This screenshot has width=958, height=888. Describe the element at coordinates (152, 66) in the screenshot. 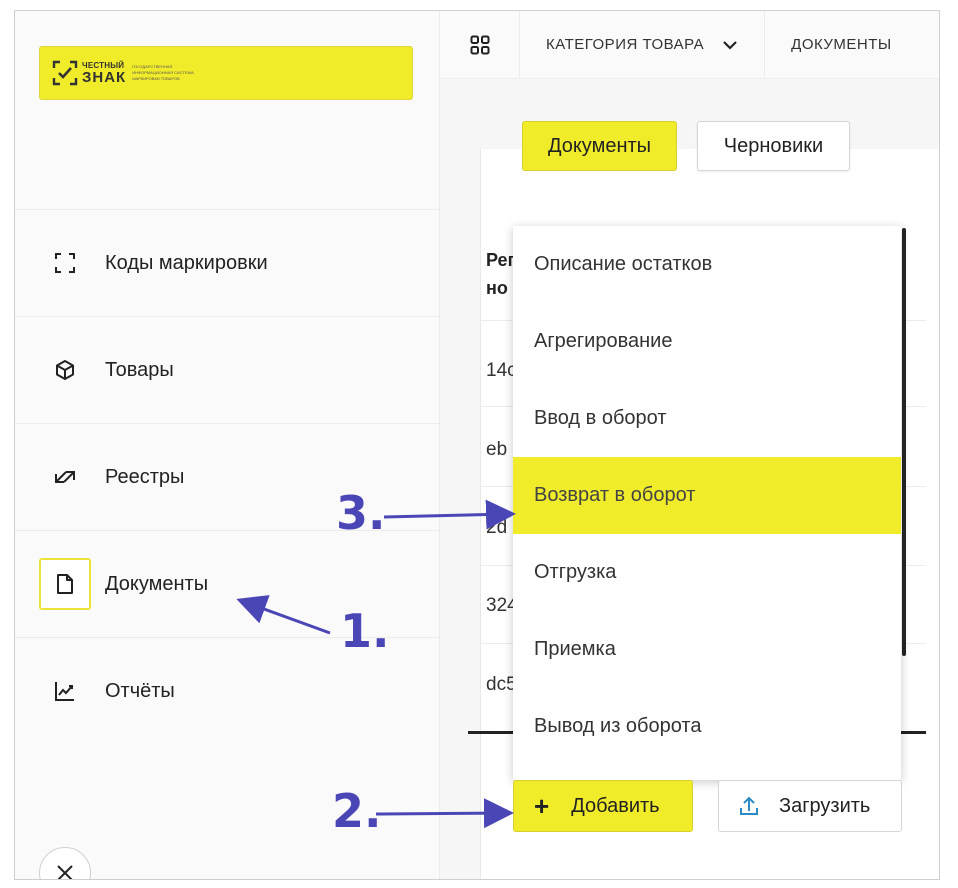

I see `logo-tagline-line: ГОСУДАРСТВЕННАЯ` at that location.